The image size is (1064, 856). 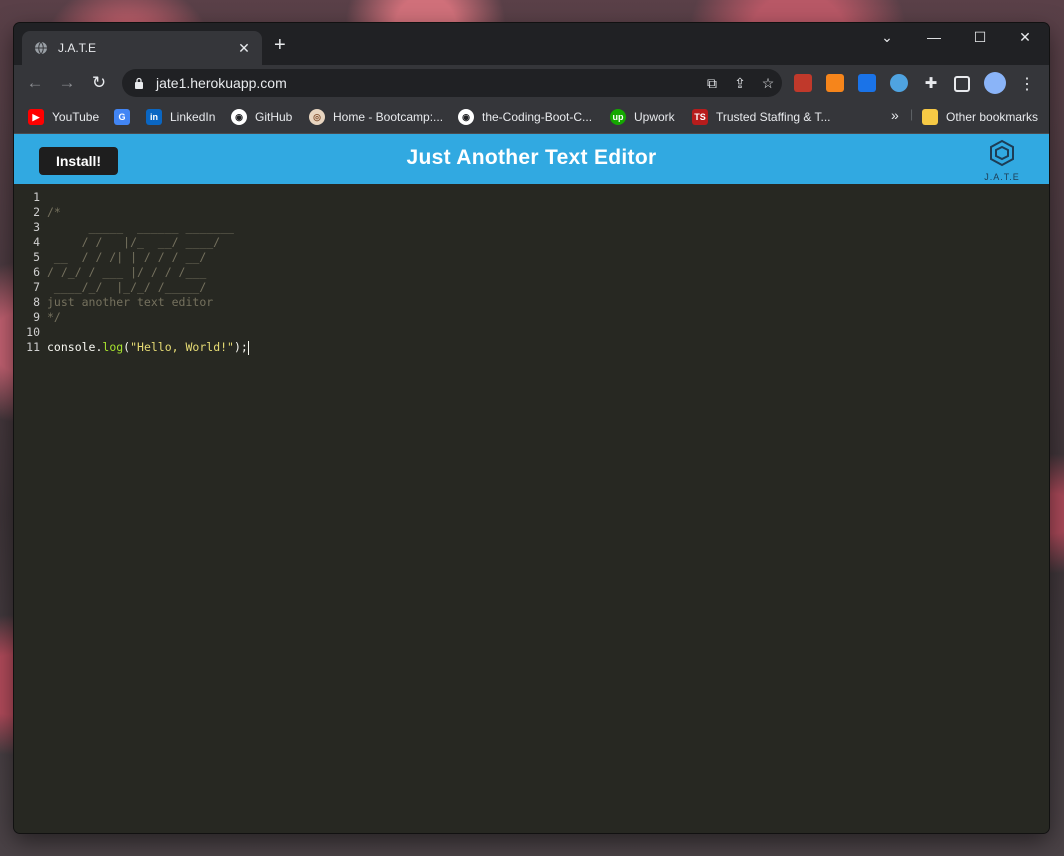 What do you see at coordinates (274, 117) in the screenshot?
I see `bookmark-label: GitHub` at bounding box center [274, 117].